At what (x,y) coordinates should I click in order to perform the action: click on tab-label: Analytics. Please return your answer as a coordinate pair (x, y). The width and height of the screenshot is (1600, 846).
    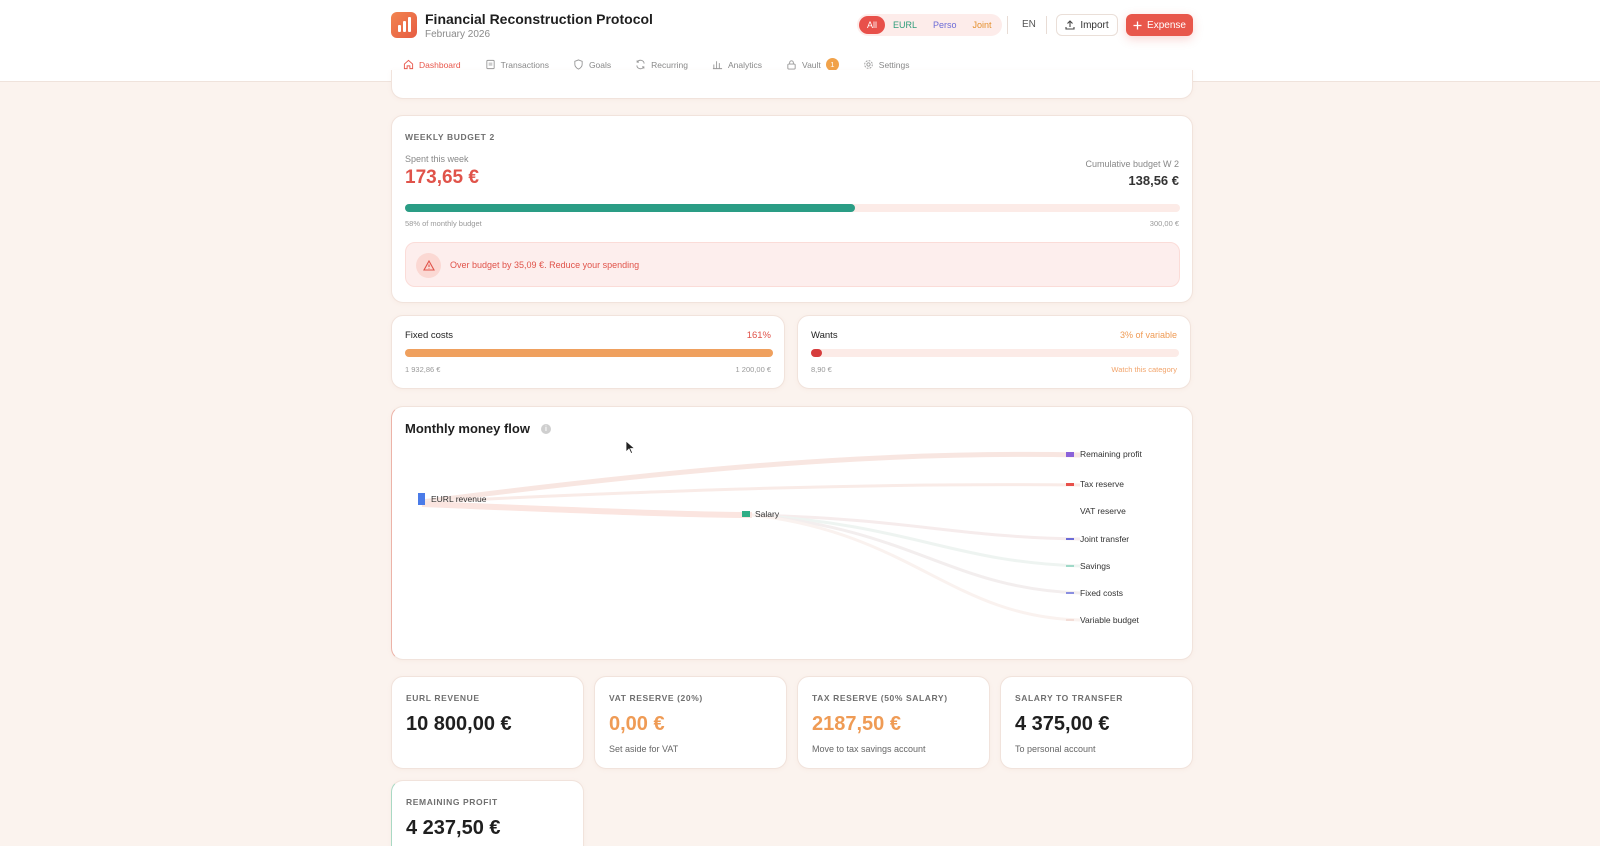
    Looking at the image, I should click on (745, 65).